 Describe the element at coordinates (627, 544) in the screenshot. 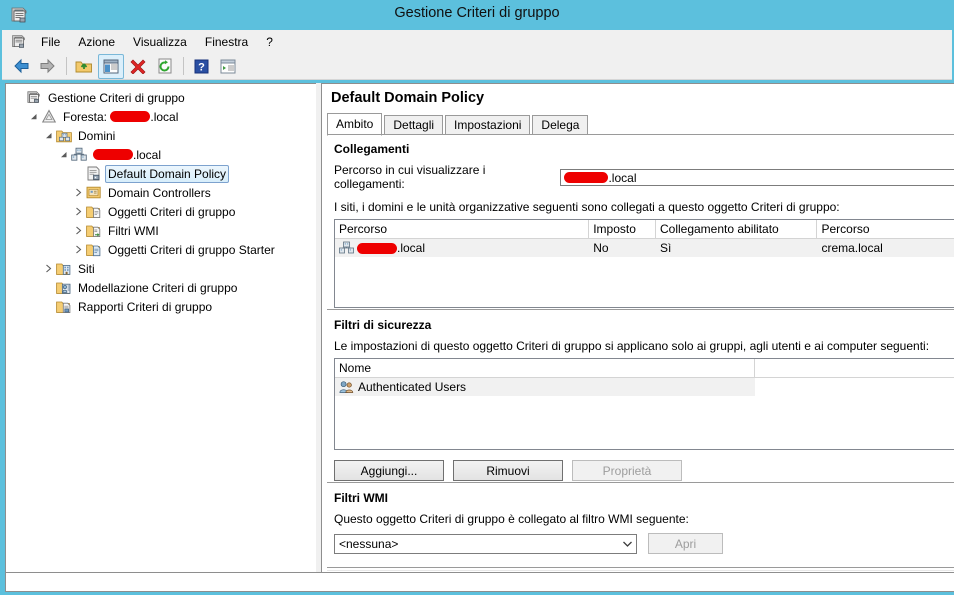

I see `chevron-down-icon` at that location.